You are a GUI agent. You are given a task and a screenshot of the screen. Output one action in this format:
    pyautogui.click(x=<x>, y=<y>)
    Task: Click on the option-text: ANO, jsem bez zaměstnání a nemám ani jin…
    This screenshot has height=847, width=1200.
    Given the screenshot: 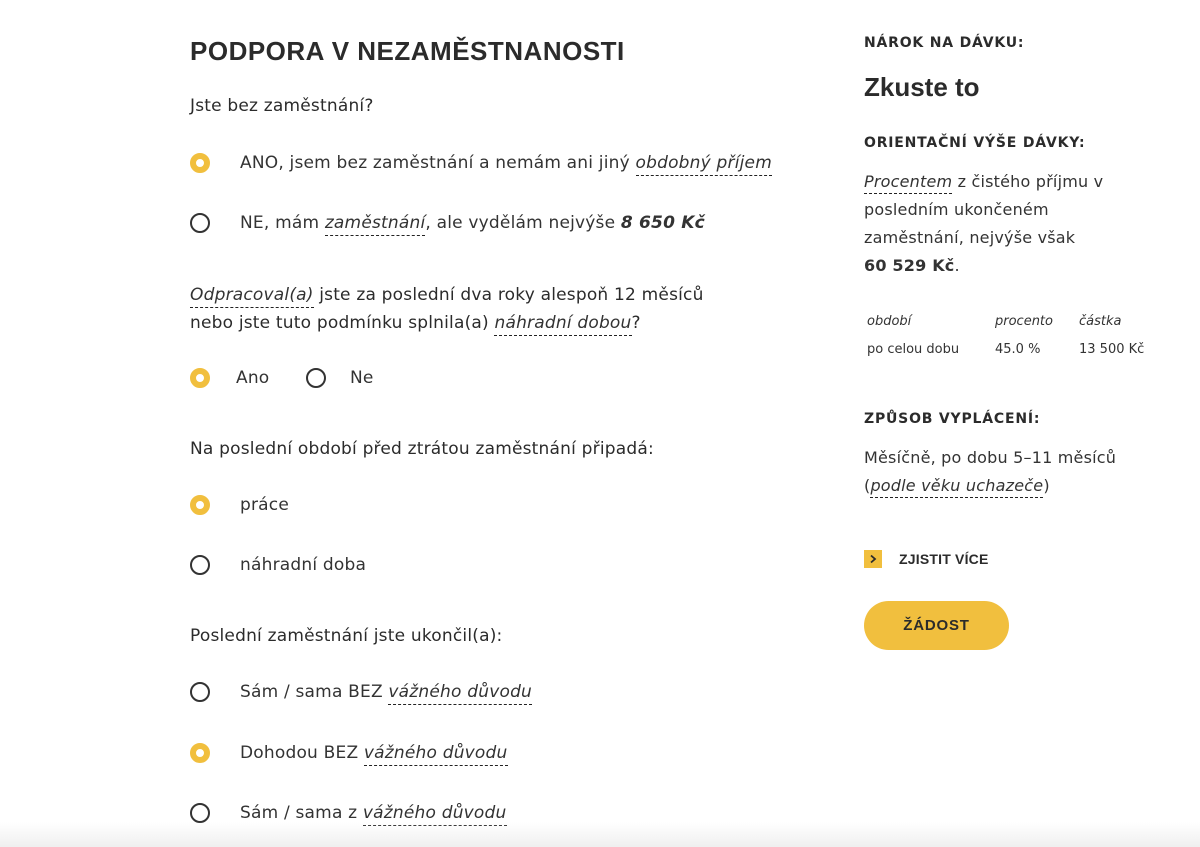 What is the action you would take?
    pyautogui.click(x=438, y=163)
    